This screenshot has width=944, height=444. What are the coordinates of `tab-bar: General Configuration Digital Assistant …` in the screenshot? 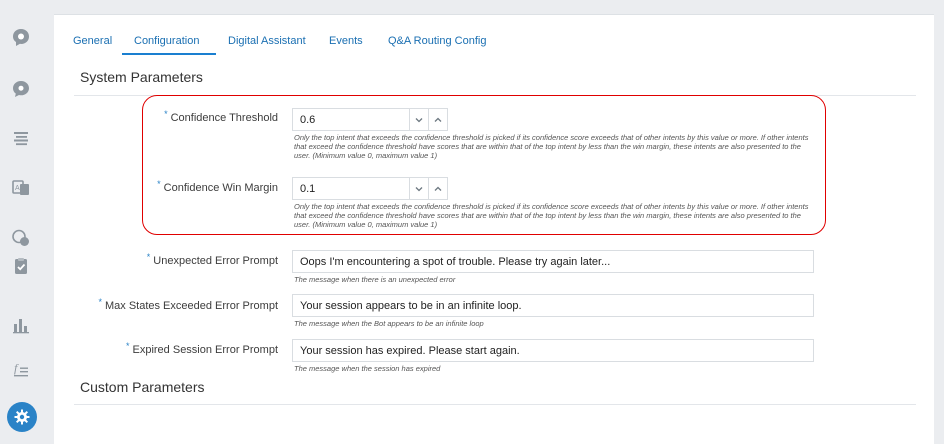 It's located at (494, 37).